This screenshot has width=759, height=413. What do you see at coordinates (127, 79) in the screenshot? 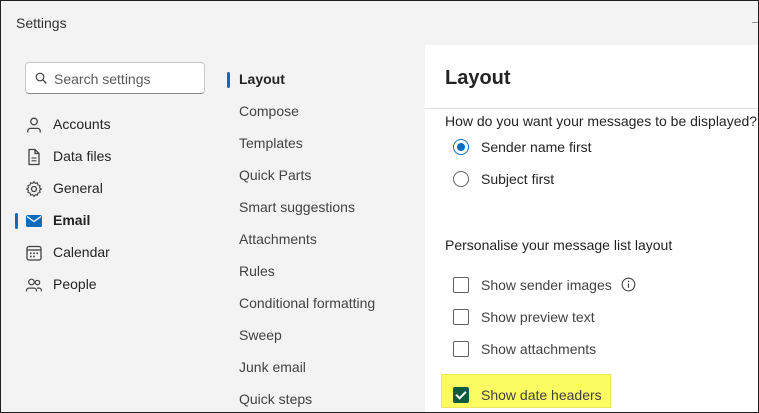
I see `search-input` at bounding box center [127, 79].